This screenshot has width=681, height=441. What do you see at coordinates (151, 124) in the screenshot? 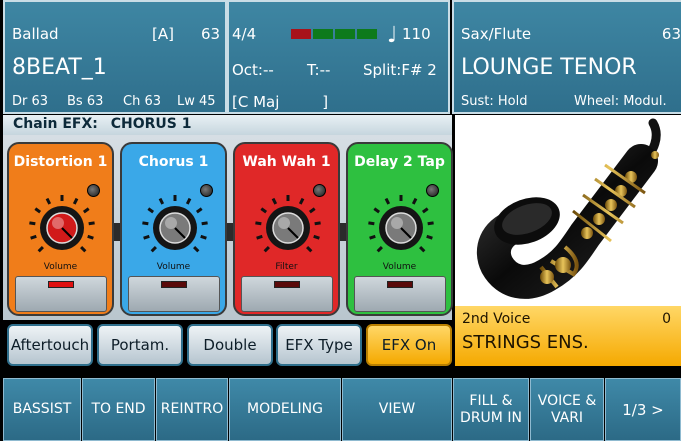
I see `chain-efx-value: CHORUS 1` at bounding box center [151, 124].